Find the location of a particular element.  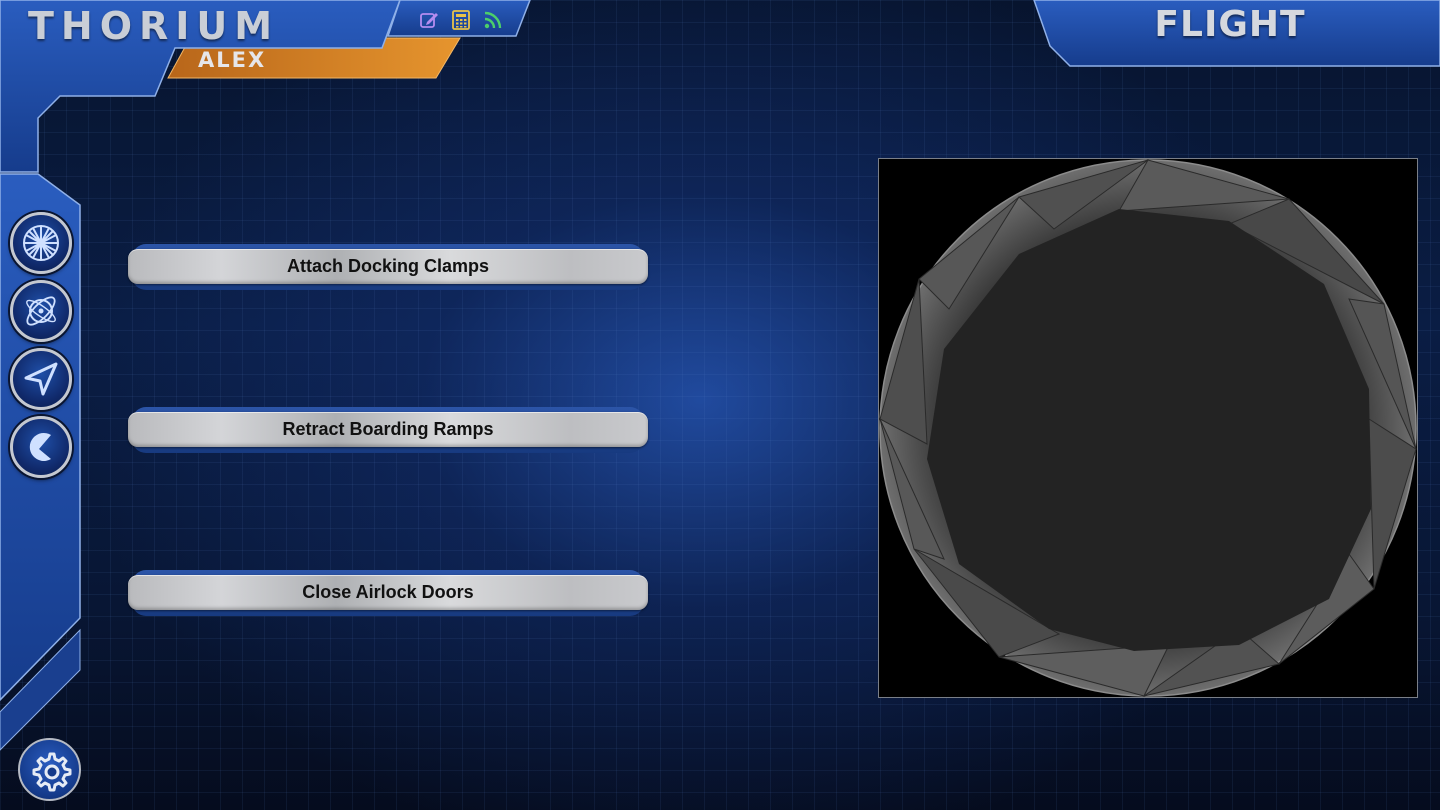

nav-button-engines is located at coordinates (41, 243).